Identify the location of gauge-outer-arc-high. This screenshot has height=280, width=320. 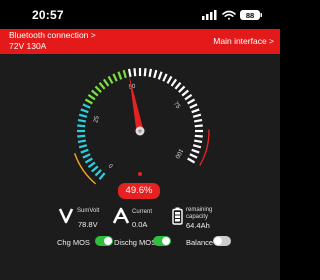
(204, 147).